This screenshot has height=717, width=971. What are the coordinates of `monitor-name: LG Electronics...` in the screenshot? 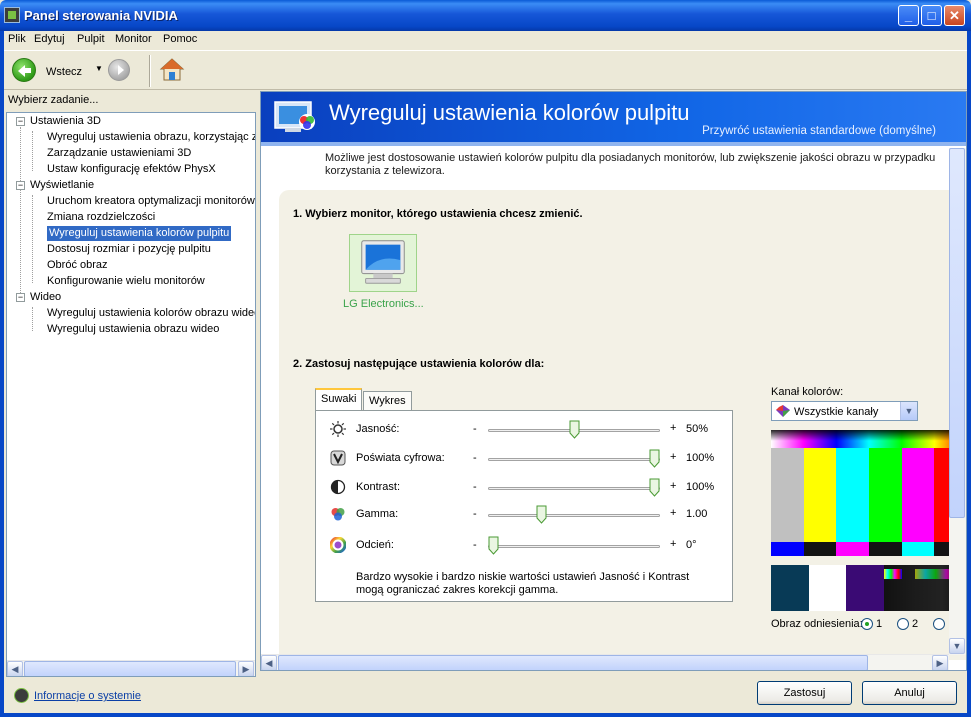 It's located at (383, 304).